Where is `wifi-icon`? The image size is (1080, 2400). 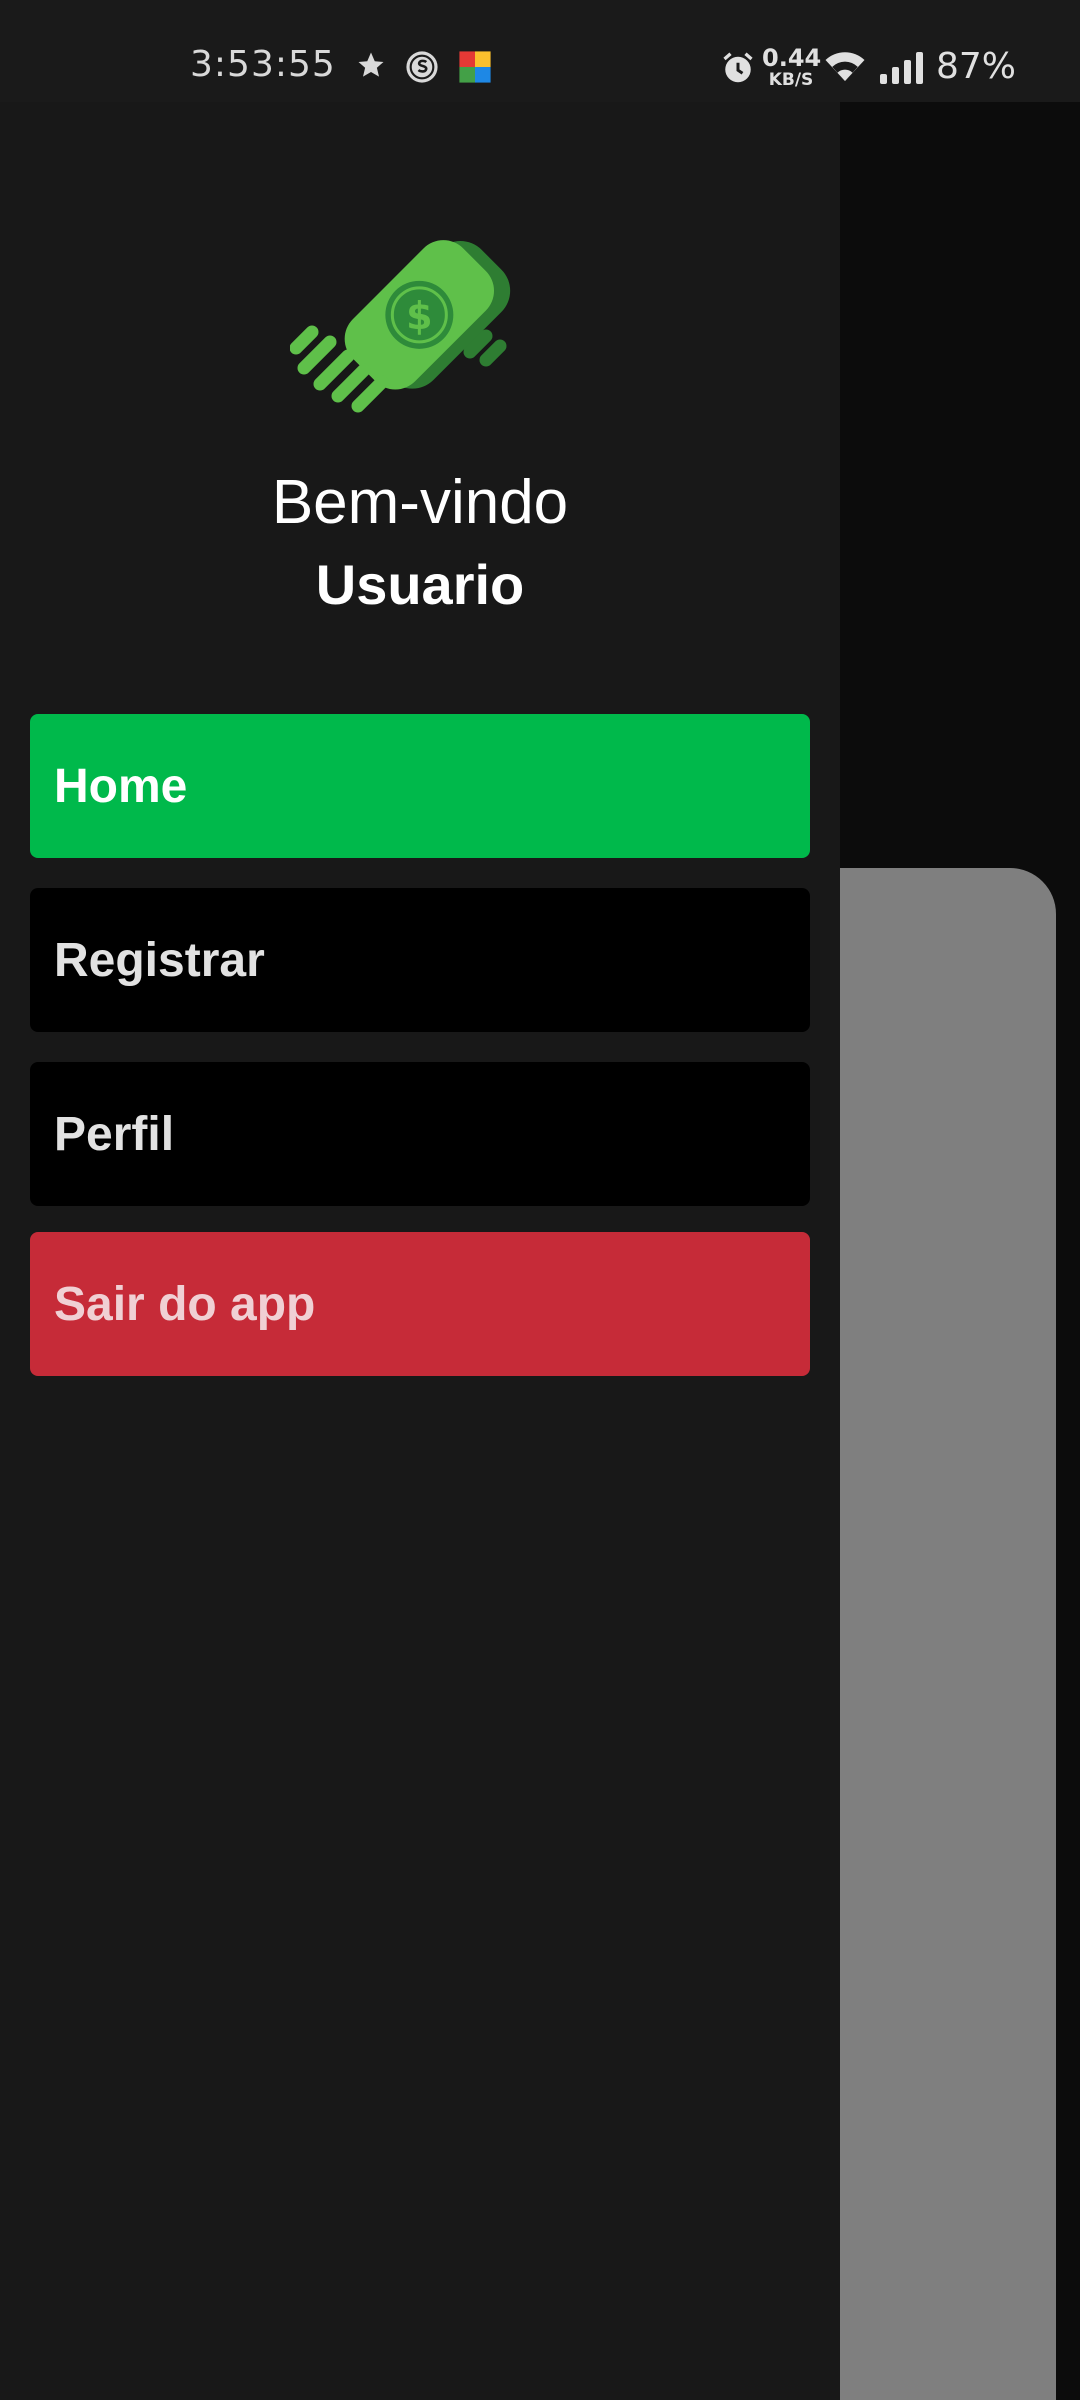 wifi-icon is located at coordinates (845, 66).